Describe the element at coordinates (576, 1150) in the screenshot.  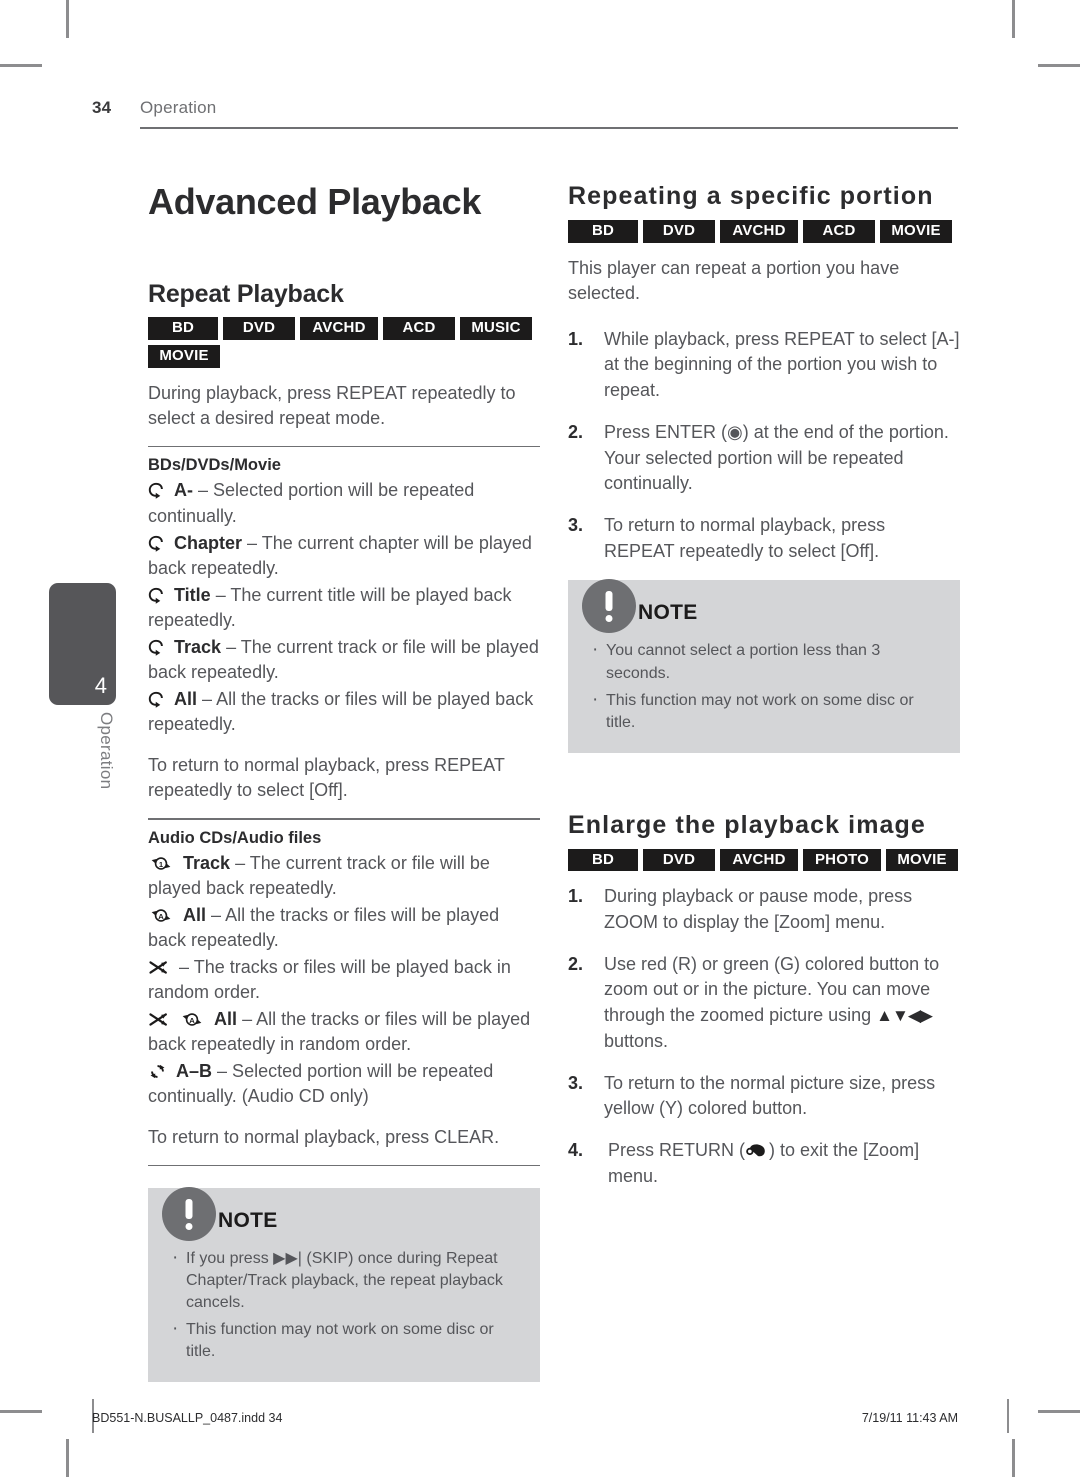
I see `step-number: 4.` at that location.